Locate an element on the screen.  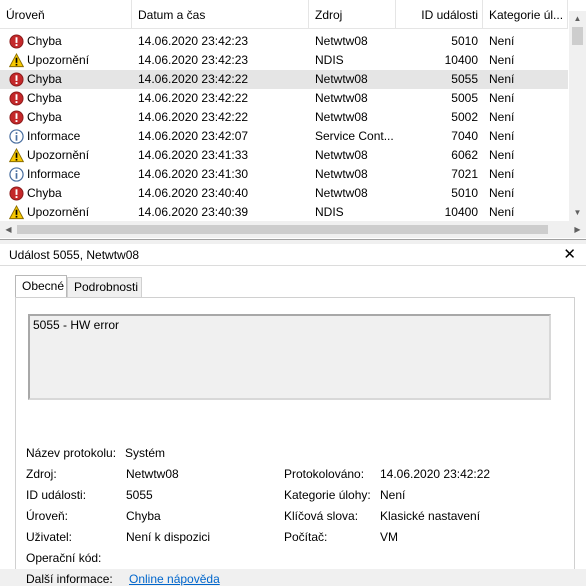
tab-general: Obecné is located at coordinates (41, 286).